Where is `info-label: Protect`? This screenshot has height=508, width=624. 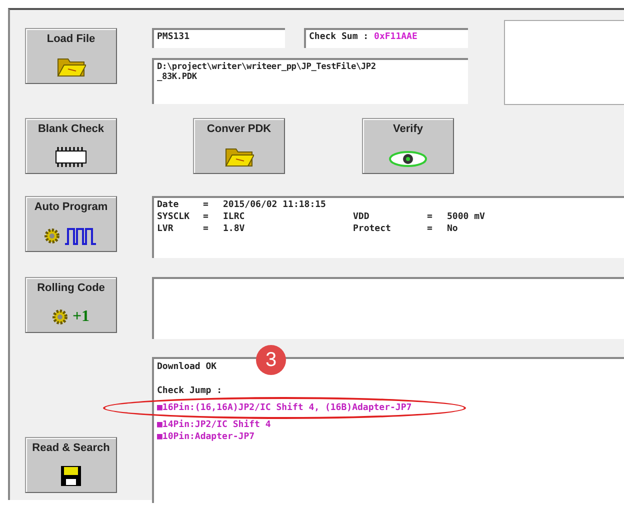 info-label: Protect is located at coordinates (372, 229).